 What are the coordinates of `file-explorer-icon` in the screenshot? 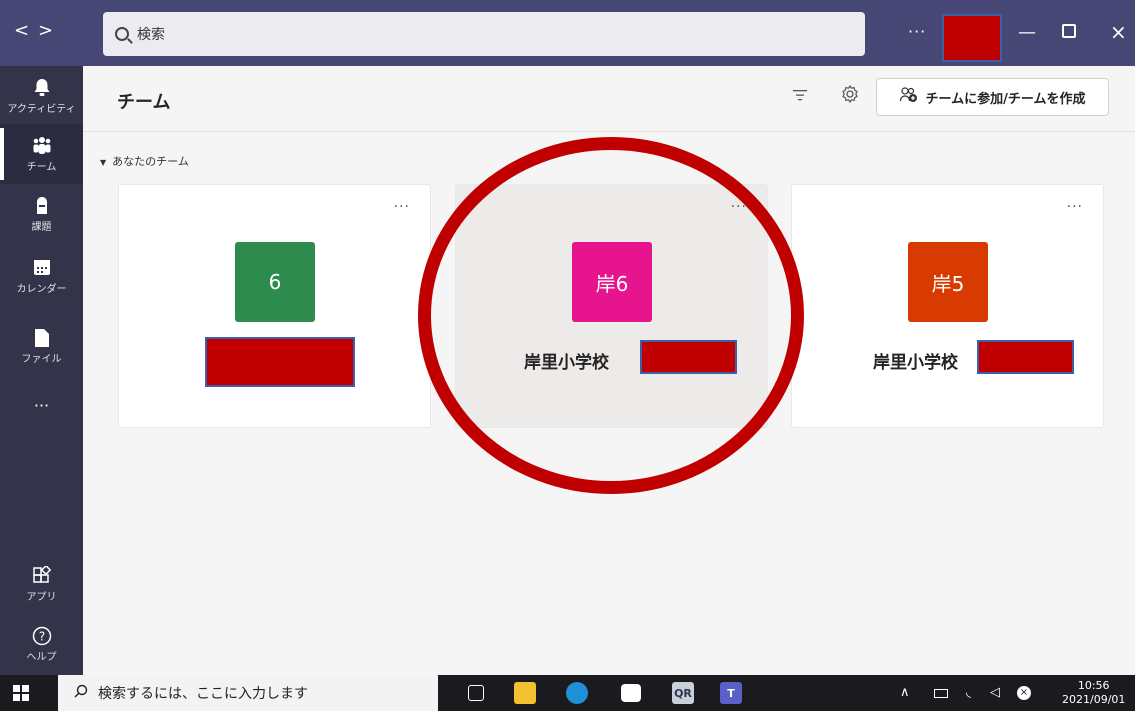 It's located at (525, 693).